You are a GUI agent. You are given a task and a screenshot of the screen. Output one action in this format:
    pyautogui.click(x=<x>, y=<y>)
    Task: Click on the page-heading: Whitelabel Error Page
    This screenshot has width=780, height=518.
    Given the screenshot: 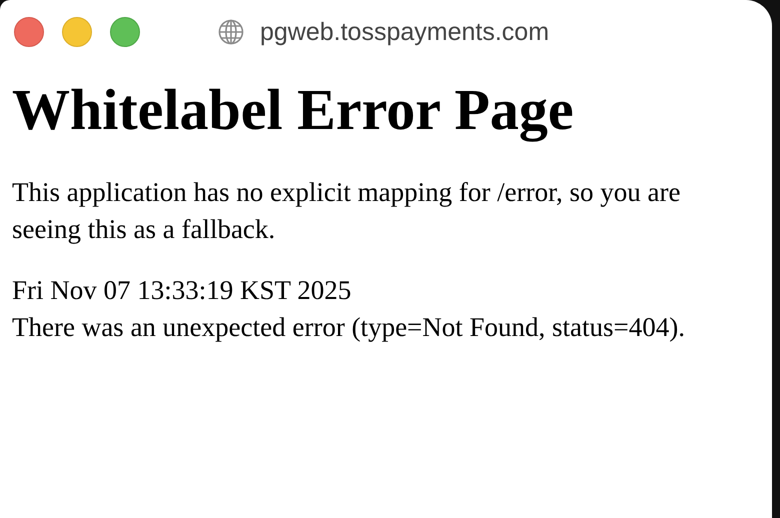 What is the action you would take?
    pyautogui.click(x=293, y=110)
    